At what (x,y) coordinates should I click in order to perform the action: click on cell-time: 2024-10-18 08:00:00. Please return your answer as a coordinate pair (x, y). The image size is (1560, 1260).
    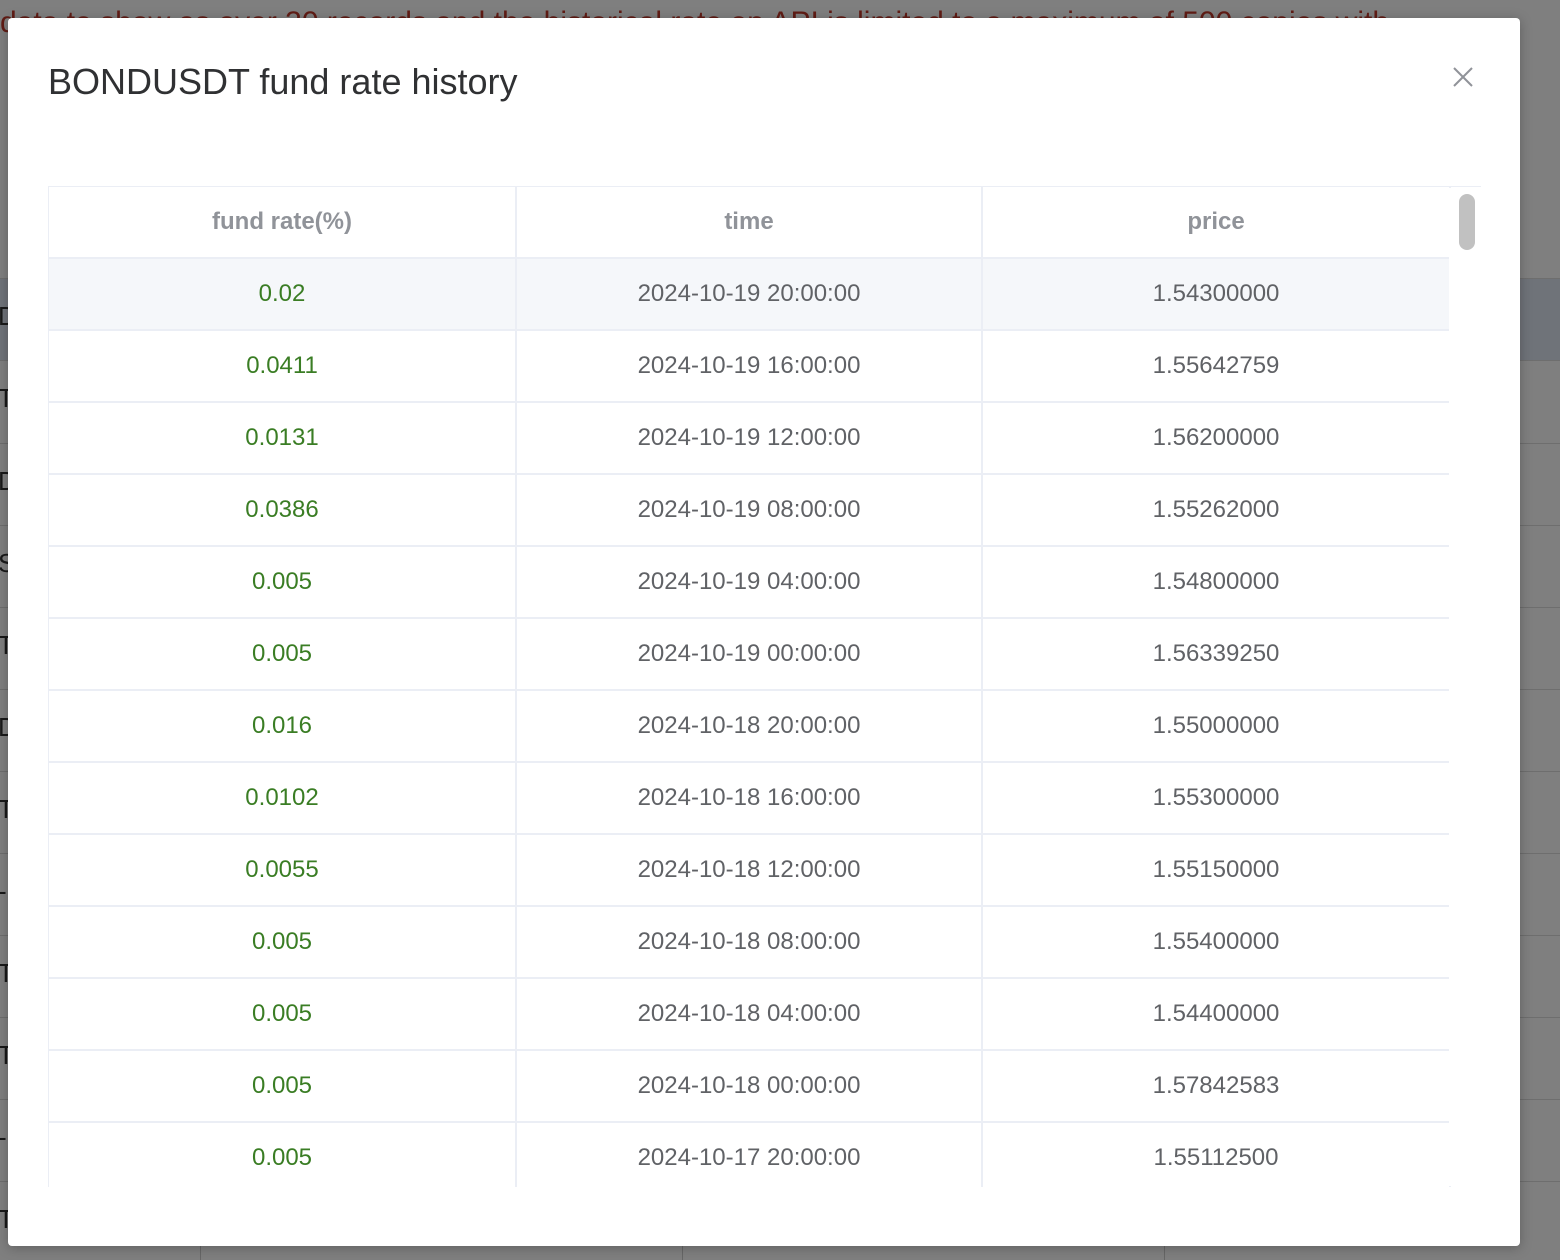
    Looking at the image, I should click on (749, 942).